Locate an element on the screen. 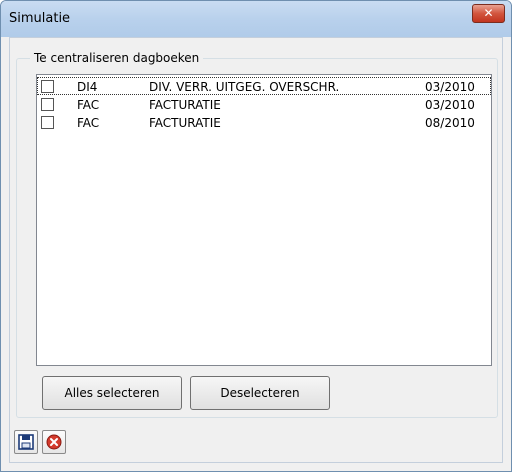  groupbox-label: Te centraliseren dagboeken is located at coordinates (117, 58).